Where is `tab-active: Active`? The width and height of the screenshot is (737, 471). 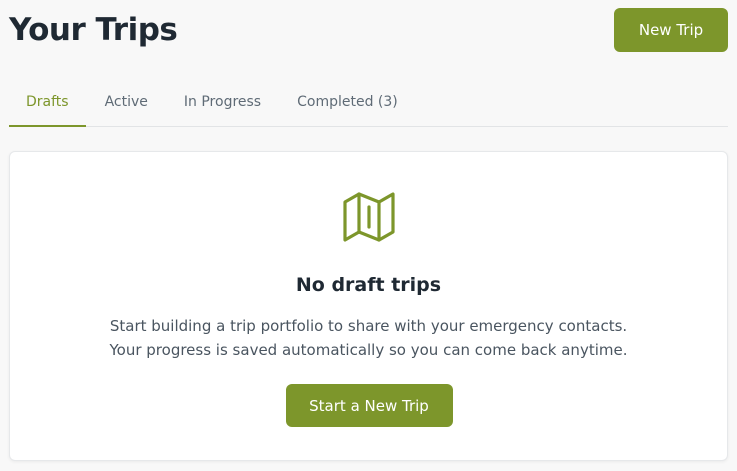 tab-active: Active is located at coordinates (126, 105).